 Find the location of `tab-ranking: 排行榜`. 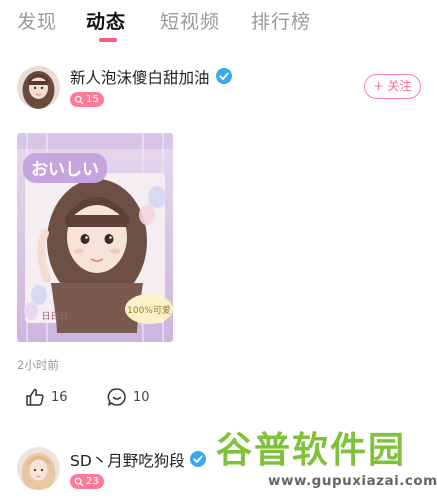

tab-ranking: 排行榜 is located at coordinates (281, 20).